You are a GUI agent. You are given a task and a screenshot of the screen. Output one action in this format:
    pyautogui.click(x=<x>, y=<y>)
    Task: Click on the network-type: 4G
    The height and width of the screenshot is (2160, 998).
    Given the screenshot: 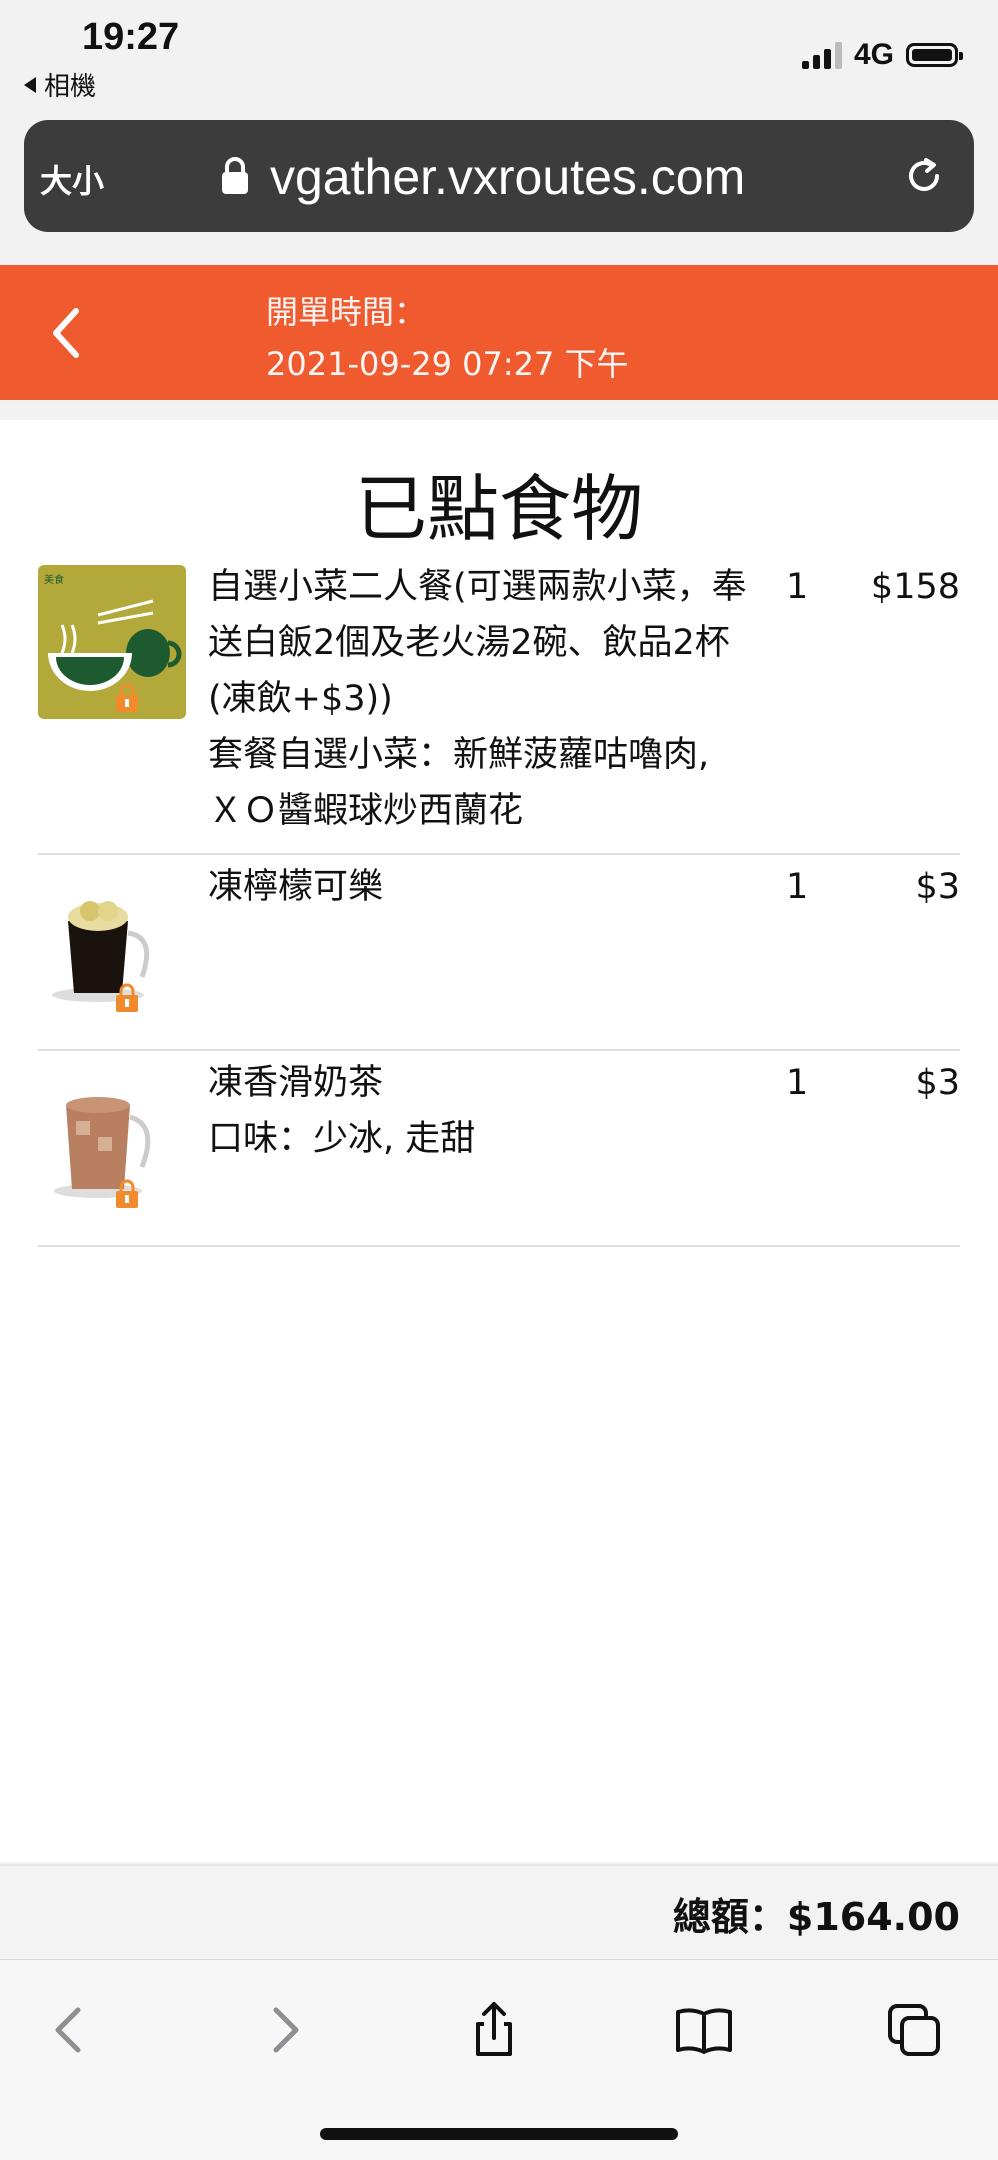 What is the action you would take?
    pyautogui.click(x=873, y=54)
    